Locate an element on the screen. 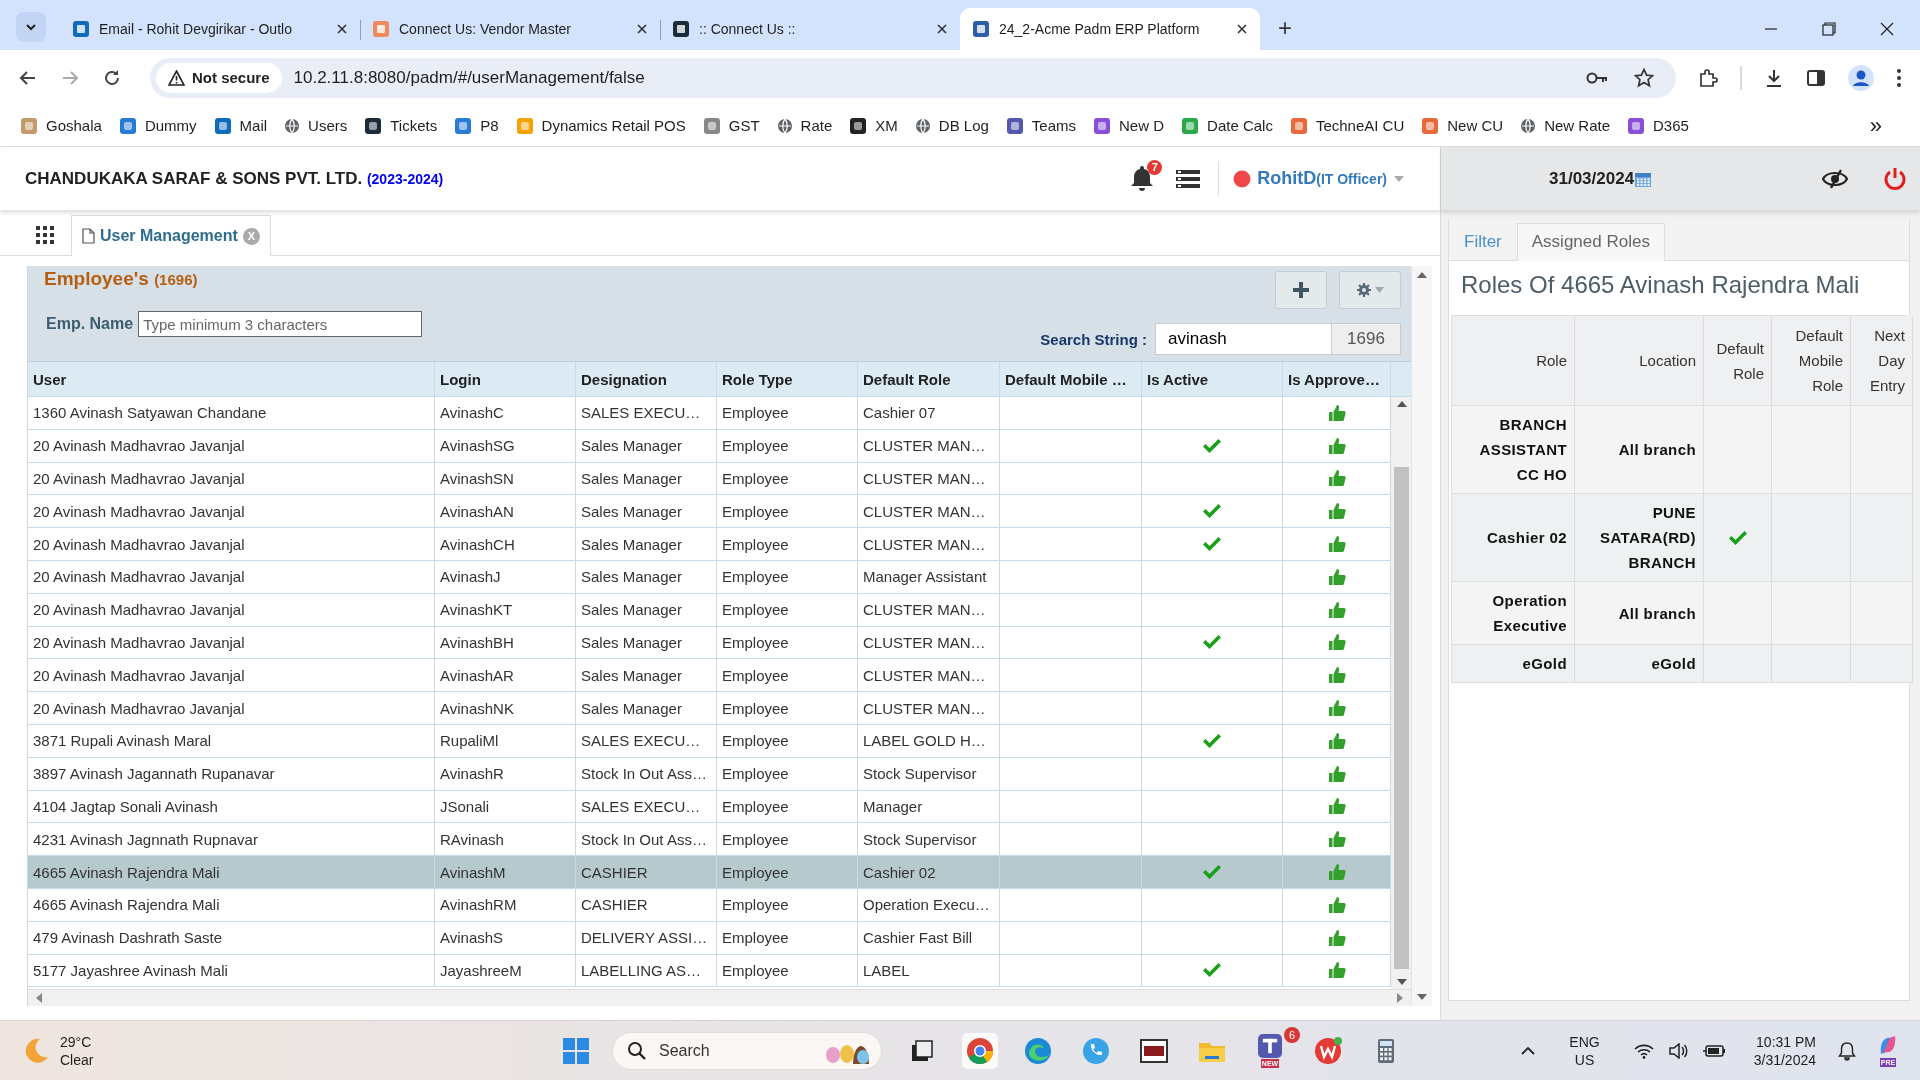 The height and width of the screenshot is (1080, 1920). notification-bell-icon is located at coordinates (1847, 1050).